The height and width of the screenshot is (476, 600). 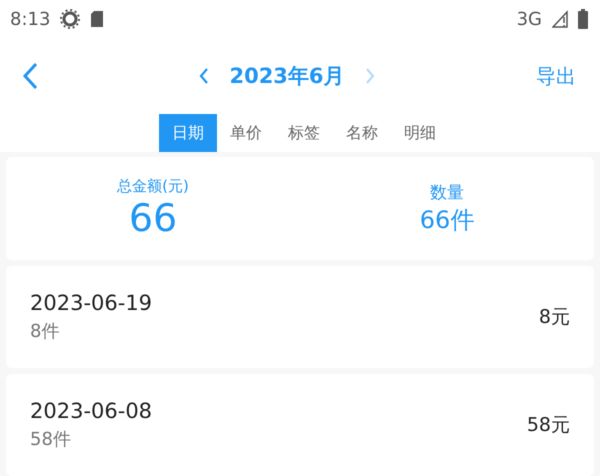 I want to click on total-value: 66, so click(x=153, y=218).